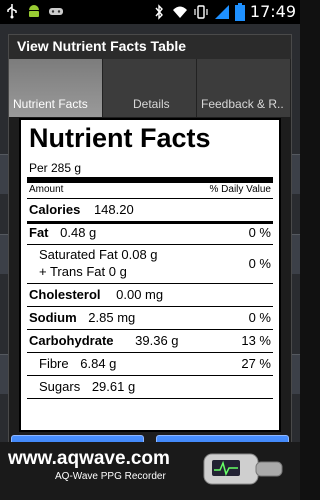 The width and height of the screenshot is (320, 500). Describe the element at coordinates (56, 11) in the screenshot. I see `gamepad-icon` at that location.